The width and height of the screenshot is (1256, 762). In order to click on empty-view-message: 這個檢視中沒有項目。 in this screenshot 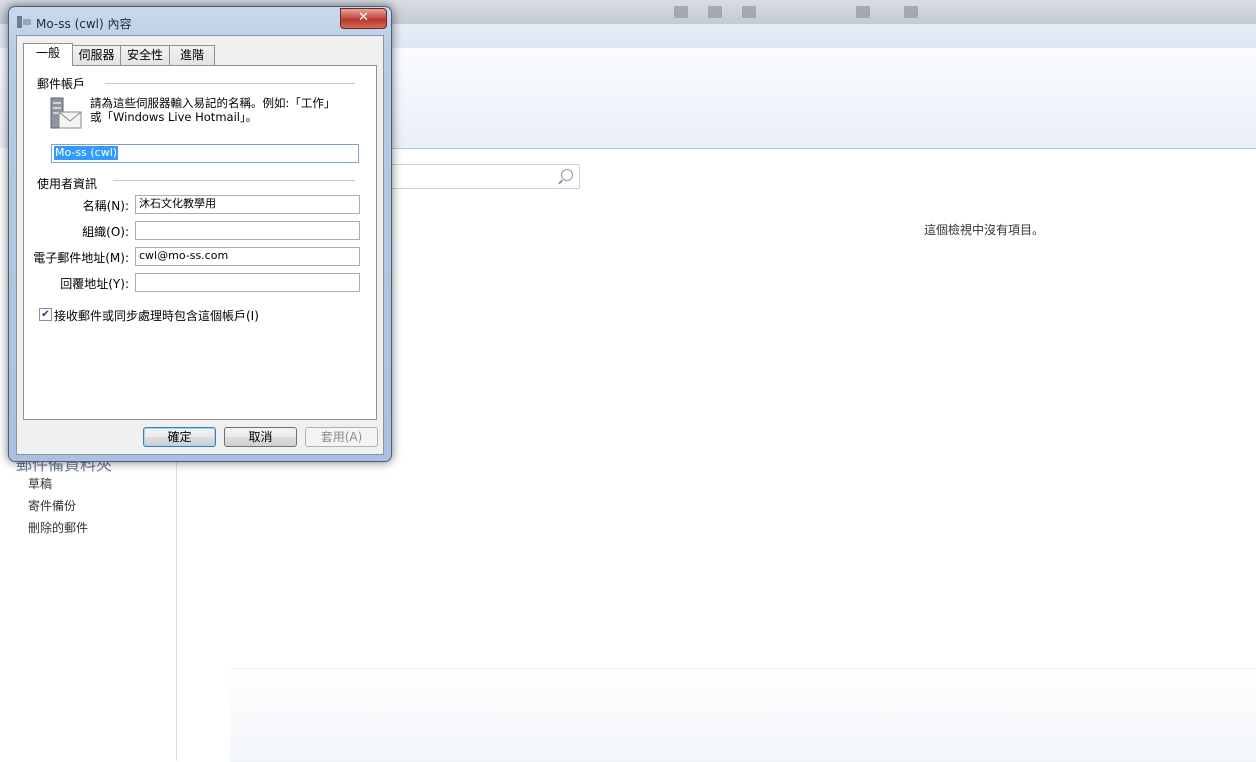, I will do `click(984, 230)`.